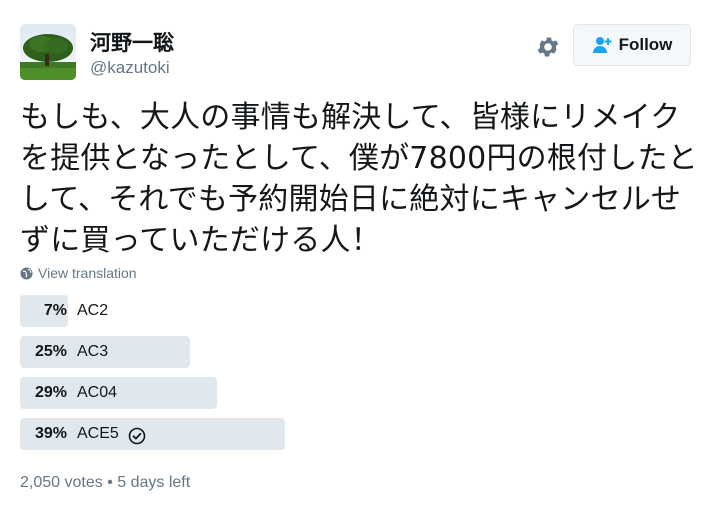 The height and width of the screenshot is (508, 720). I want to click on avatar, so click(48, 52).